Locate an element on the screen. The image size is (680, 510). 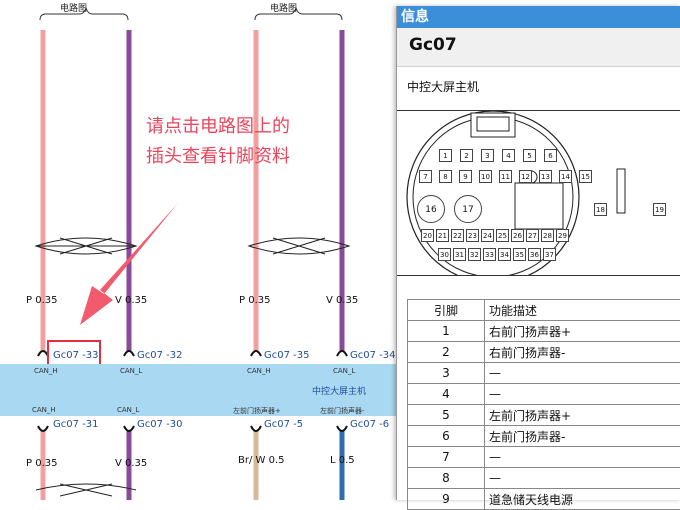
pin-number-cell: 8 is located at coordinates (446, 478).